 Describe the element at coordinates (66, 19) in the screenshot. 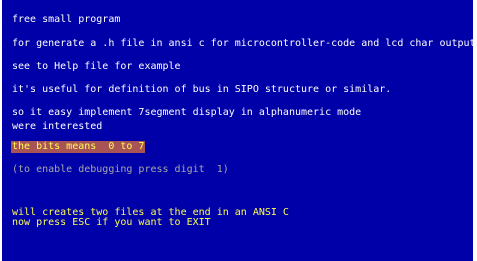

I see `intro-line: free small program` at that location.